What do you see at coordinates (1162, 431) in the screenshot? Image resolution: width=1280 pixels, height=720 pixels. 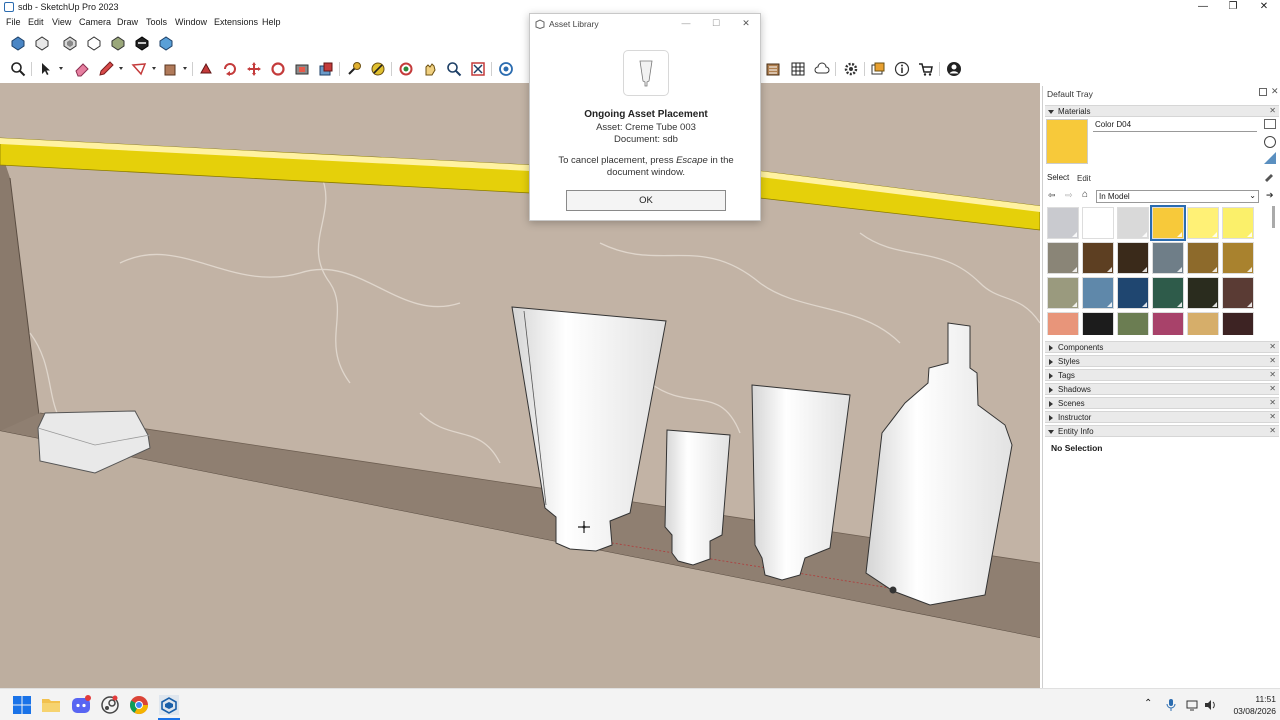 I see `entity-info-section-header: Entity Info ✕` at bounding box center [1162, 431].